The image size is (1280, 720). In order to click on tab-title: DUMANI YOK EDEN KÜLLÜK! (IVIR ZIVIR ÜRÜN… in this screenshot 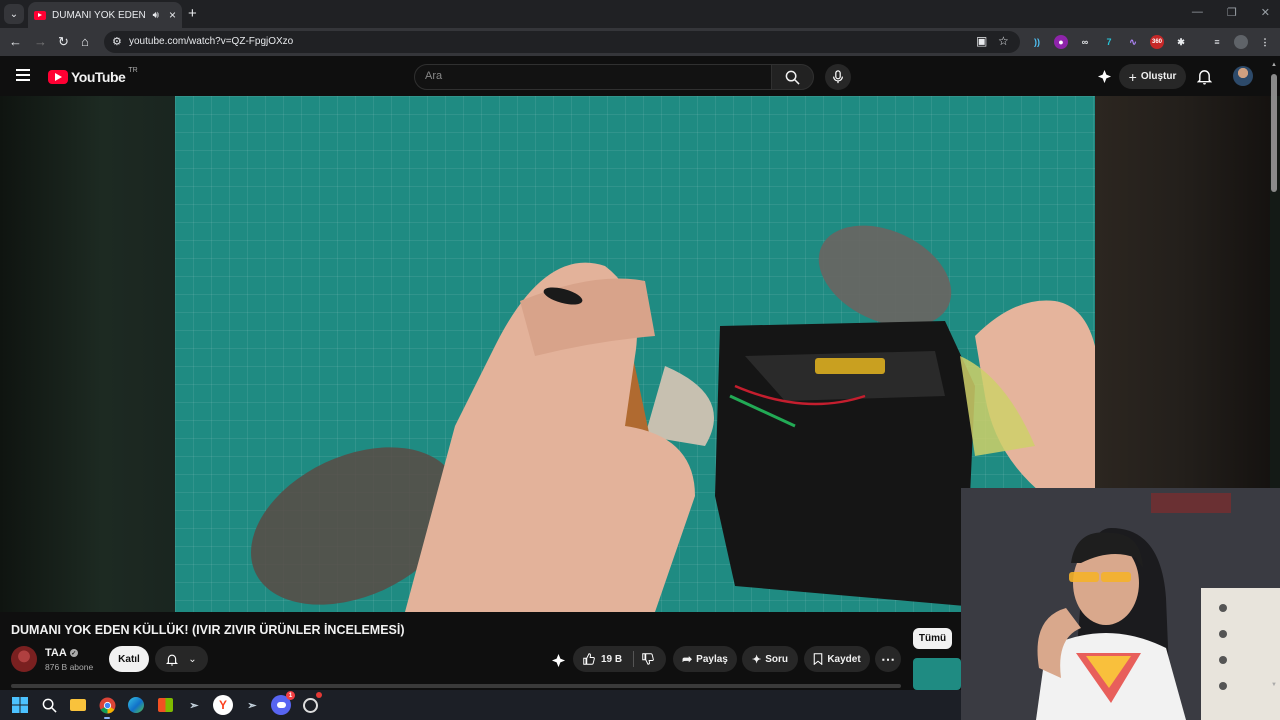, I will do `click(99, 15)`.